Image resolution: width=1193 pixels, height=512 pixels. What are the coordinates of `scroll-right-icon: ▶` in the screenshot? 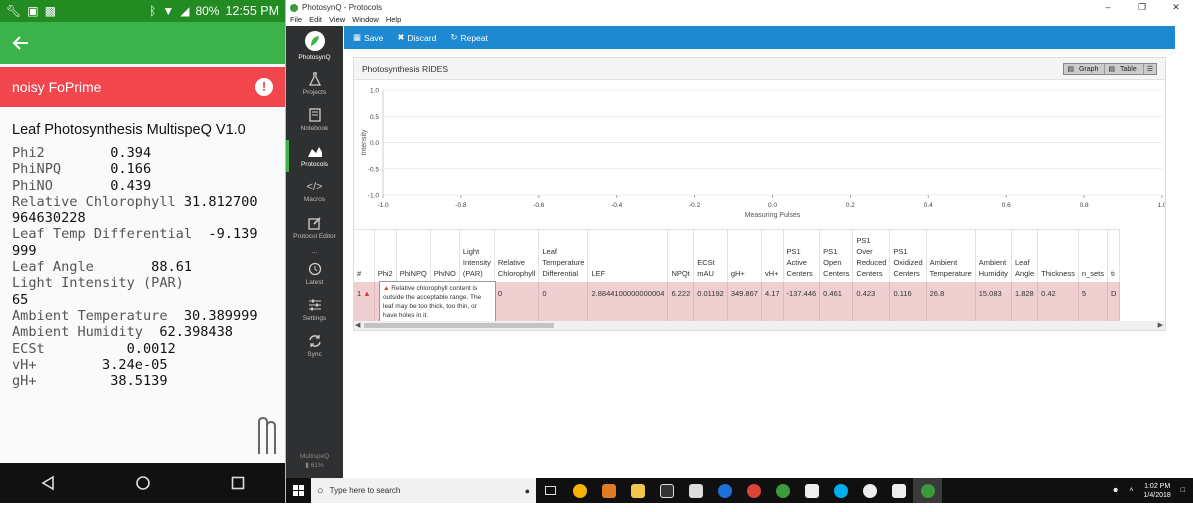 It's located at (1160, 325).